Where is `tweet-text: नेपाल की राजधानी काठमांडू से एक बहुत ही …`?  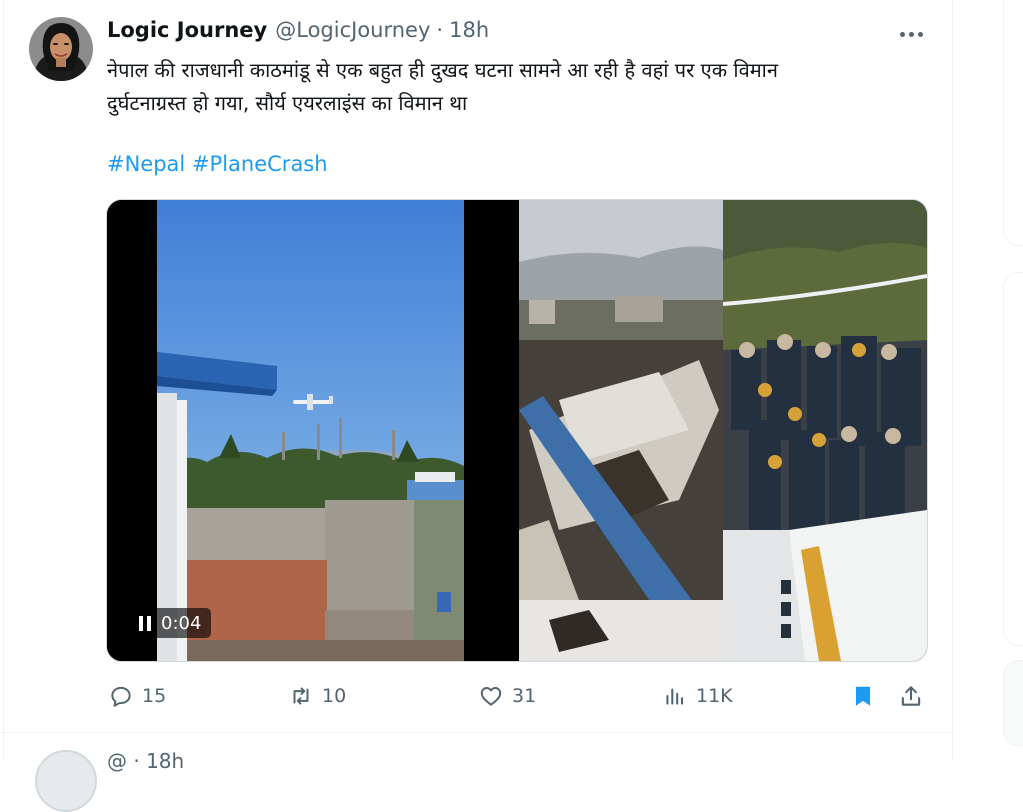
tweet-text: नेपाल की राजधानी काठमांडू से एक बहुत ही … is located at coordinates (507, 87).